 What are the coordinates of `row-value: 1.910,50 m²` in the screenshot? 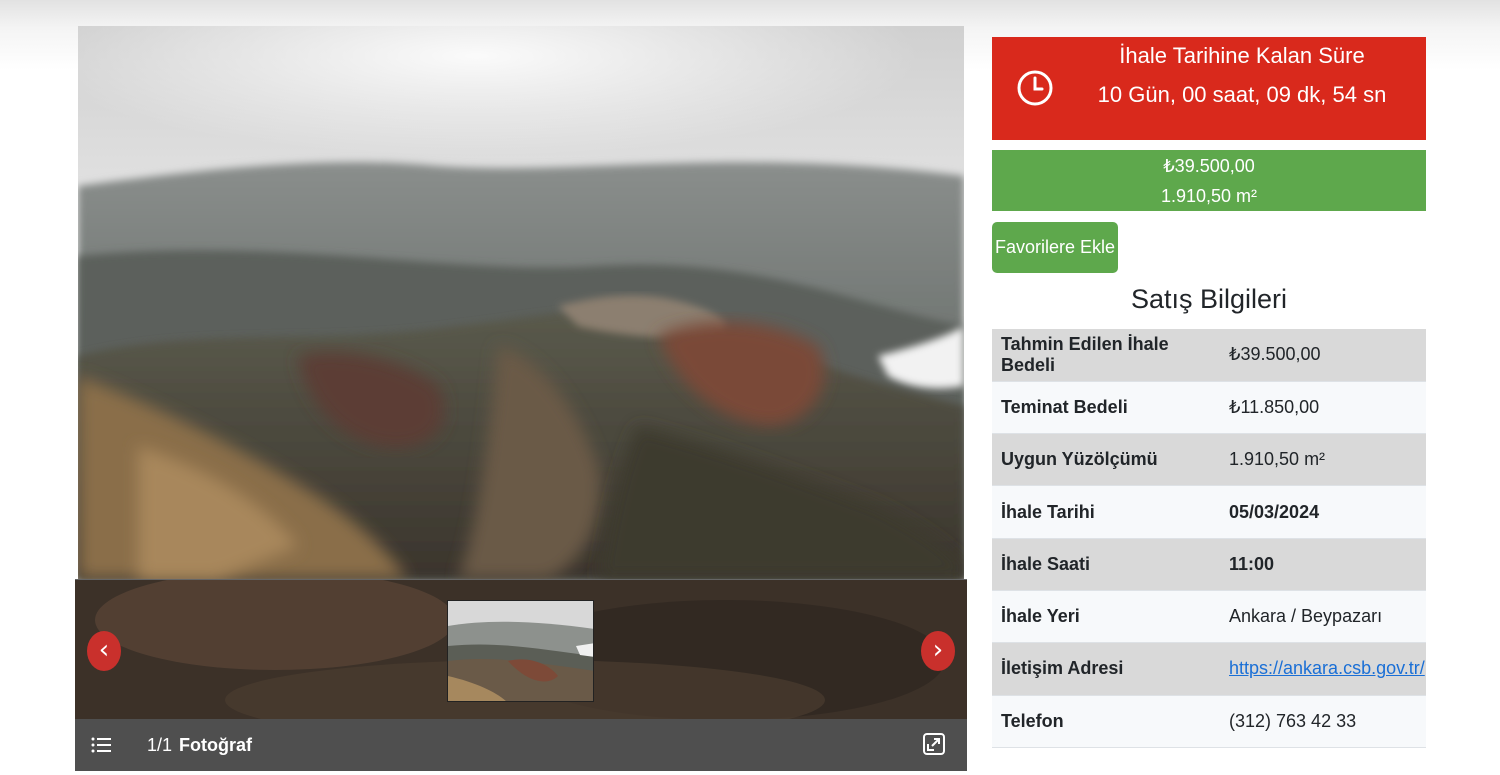 It's located at (1277, 459).